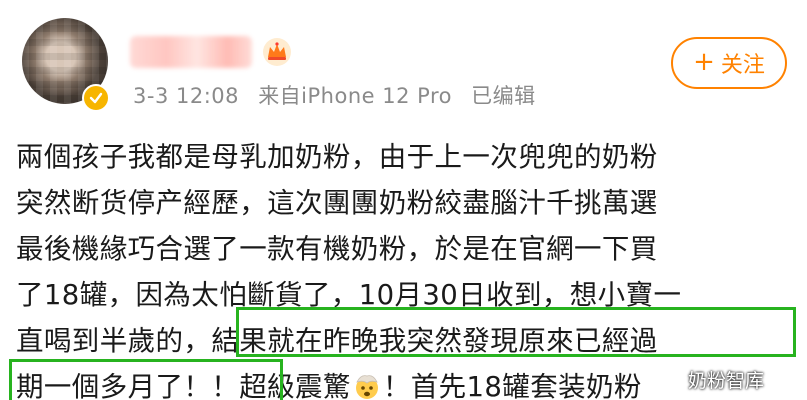 This screenshot has height=400, width=807. Describe the element at coordinates (277, 52) in the screenshot. I see `crown-icon` at that location.